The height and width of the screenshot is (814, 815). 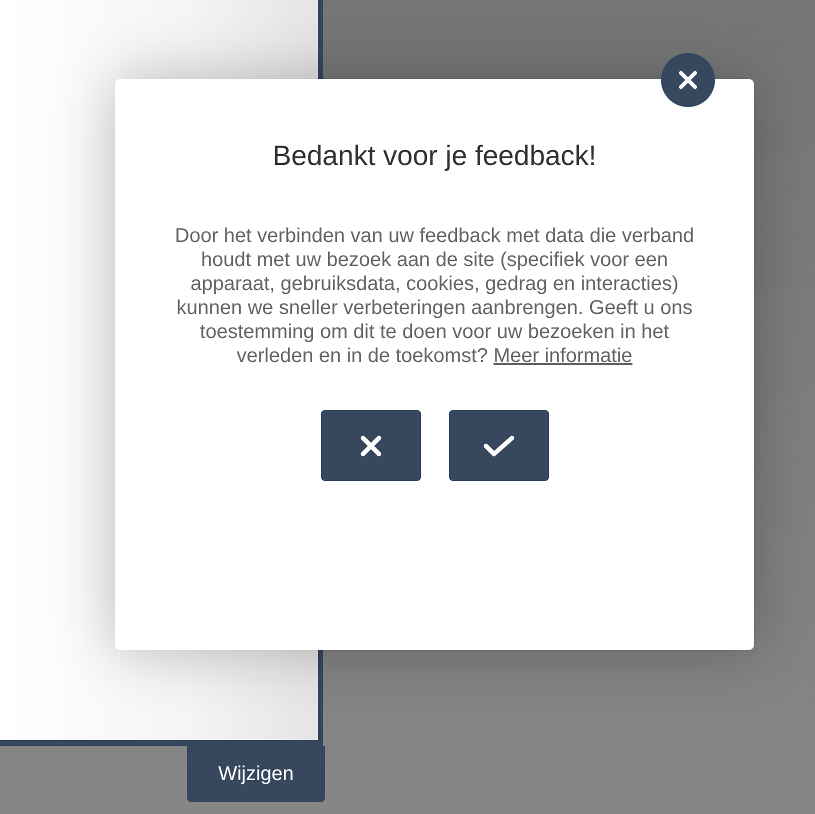 What do you see at coordinates (434, 156) in the screenshot?
I see `dialog-title: Bedankt voor je feedback!` at bounding box center [434, 156].